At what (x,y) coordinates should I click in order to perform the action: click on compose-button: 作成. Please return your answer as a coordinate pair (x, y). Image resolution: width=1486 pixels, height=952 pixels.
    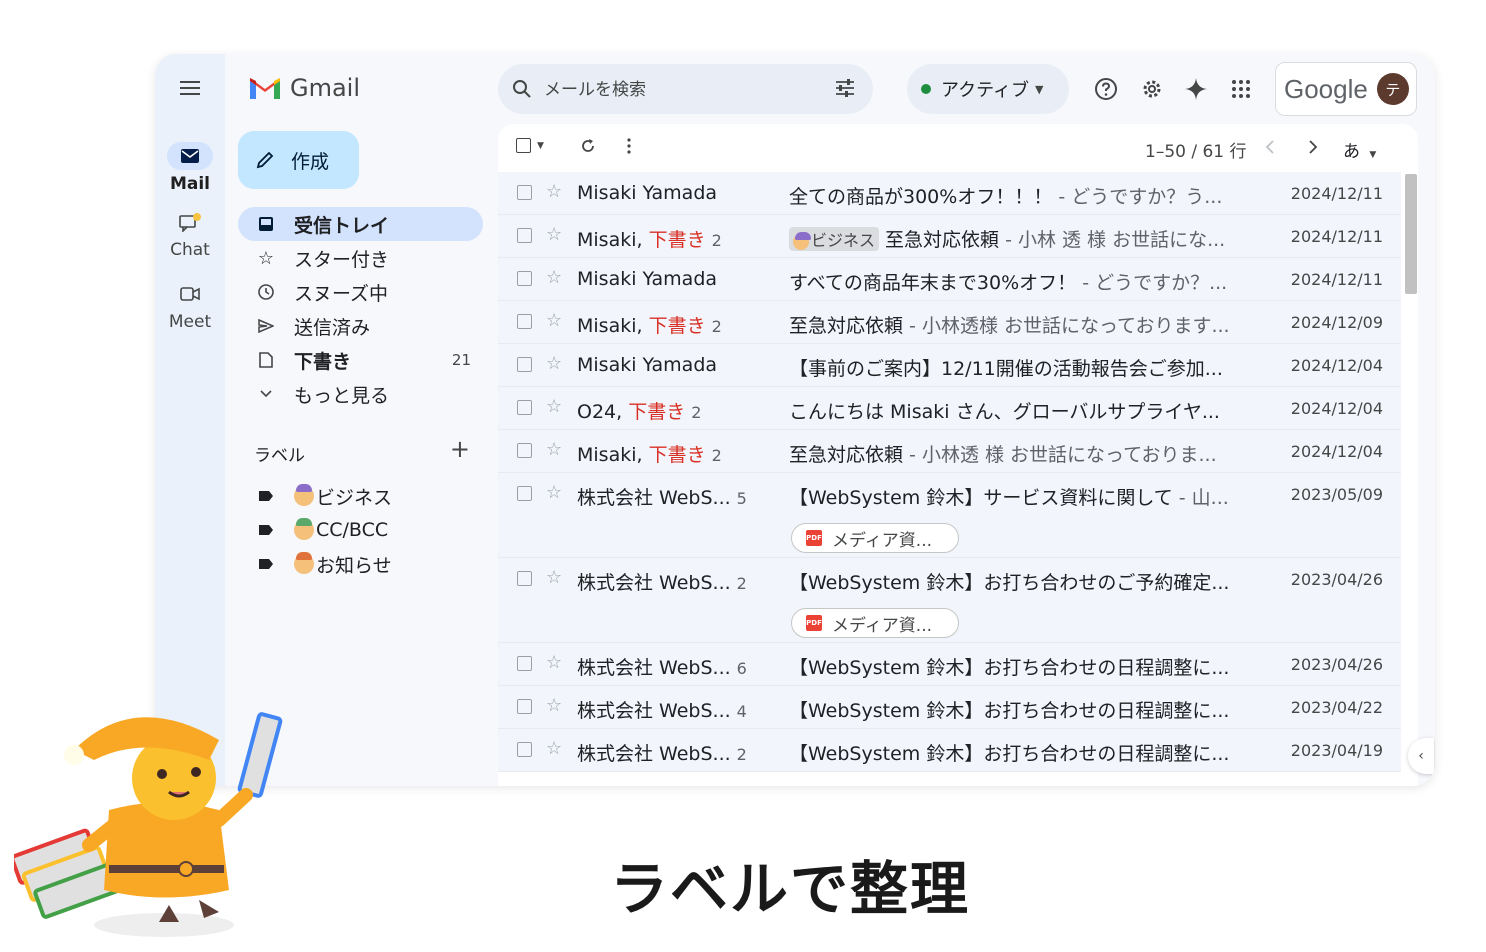
    Looking at the image, I should click on (298, 160).